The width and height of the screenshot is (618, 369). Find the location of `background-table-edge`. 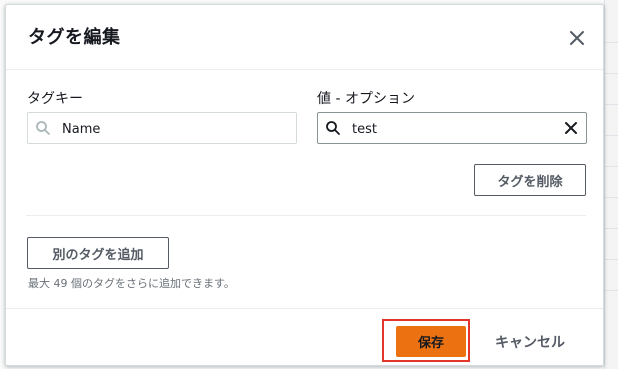

background-table-edge is located at coordinates (611, 184).